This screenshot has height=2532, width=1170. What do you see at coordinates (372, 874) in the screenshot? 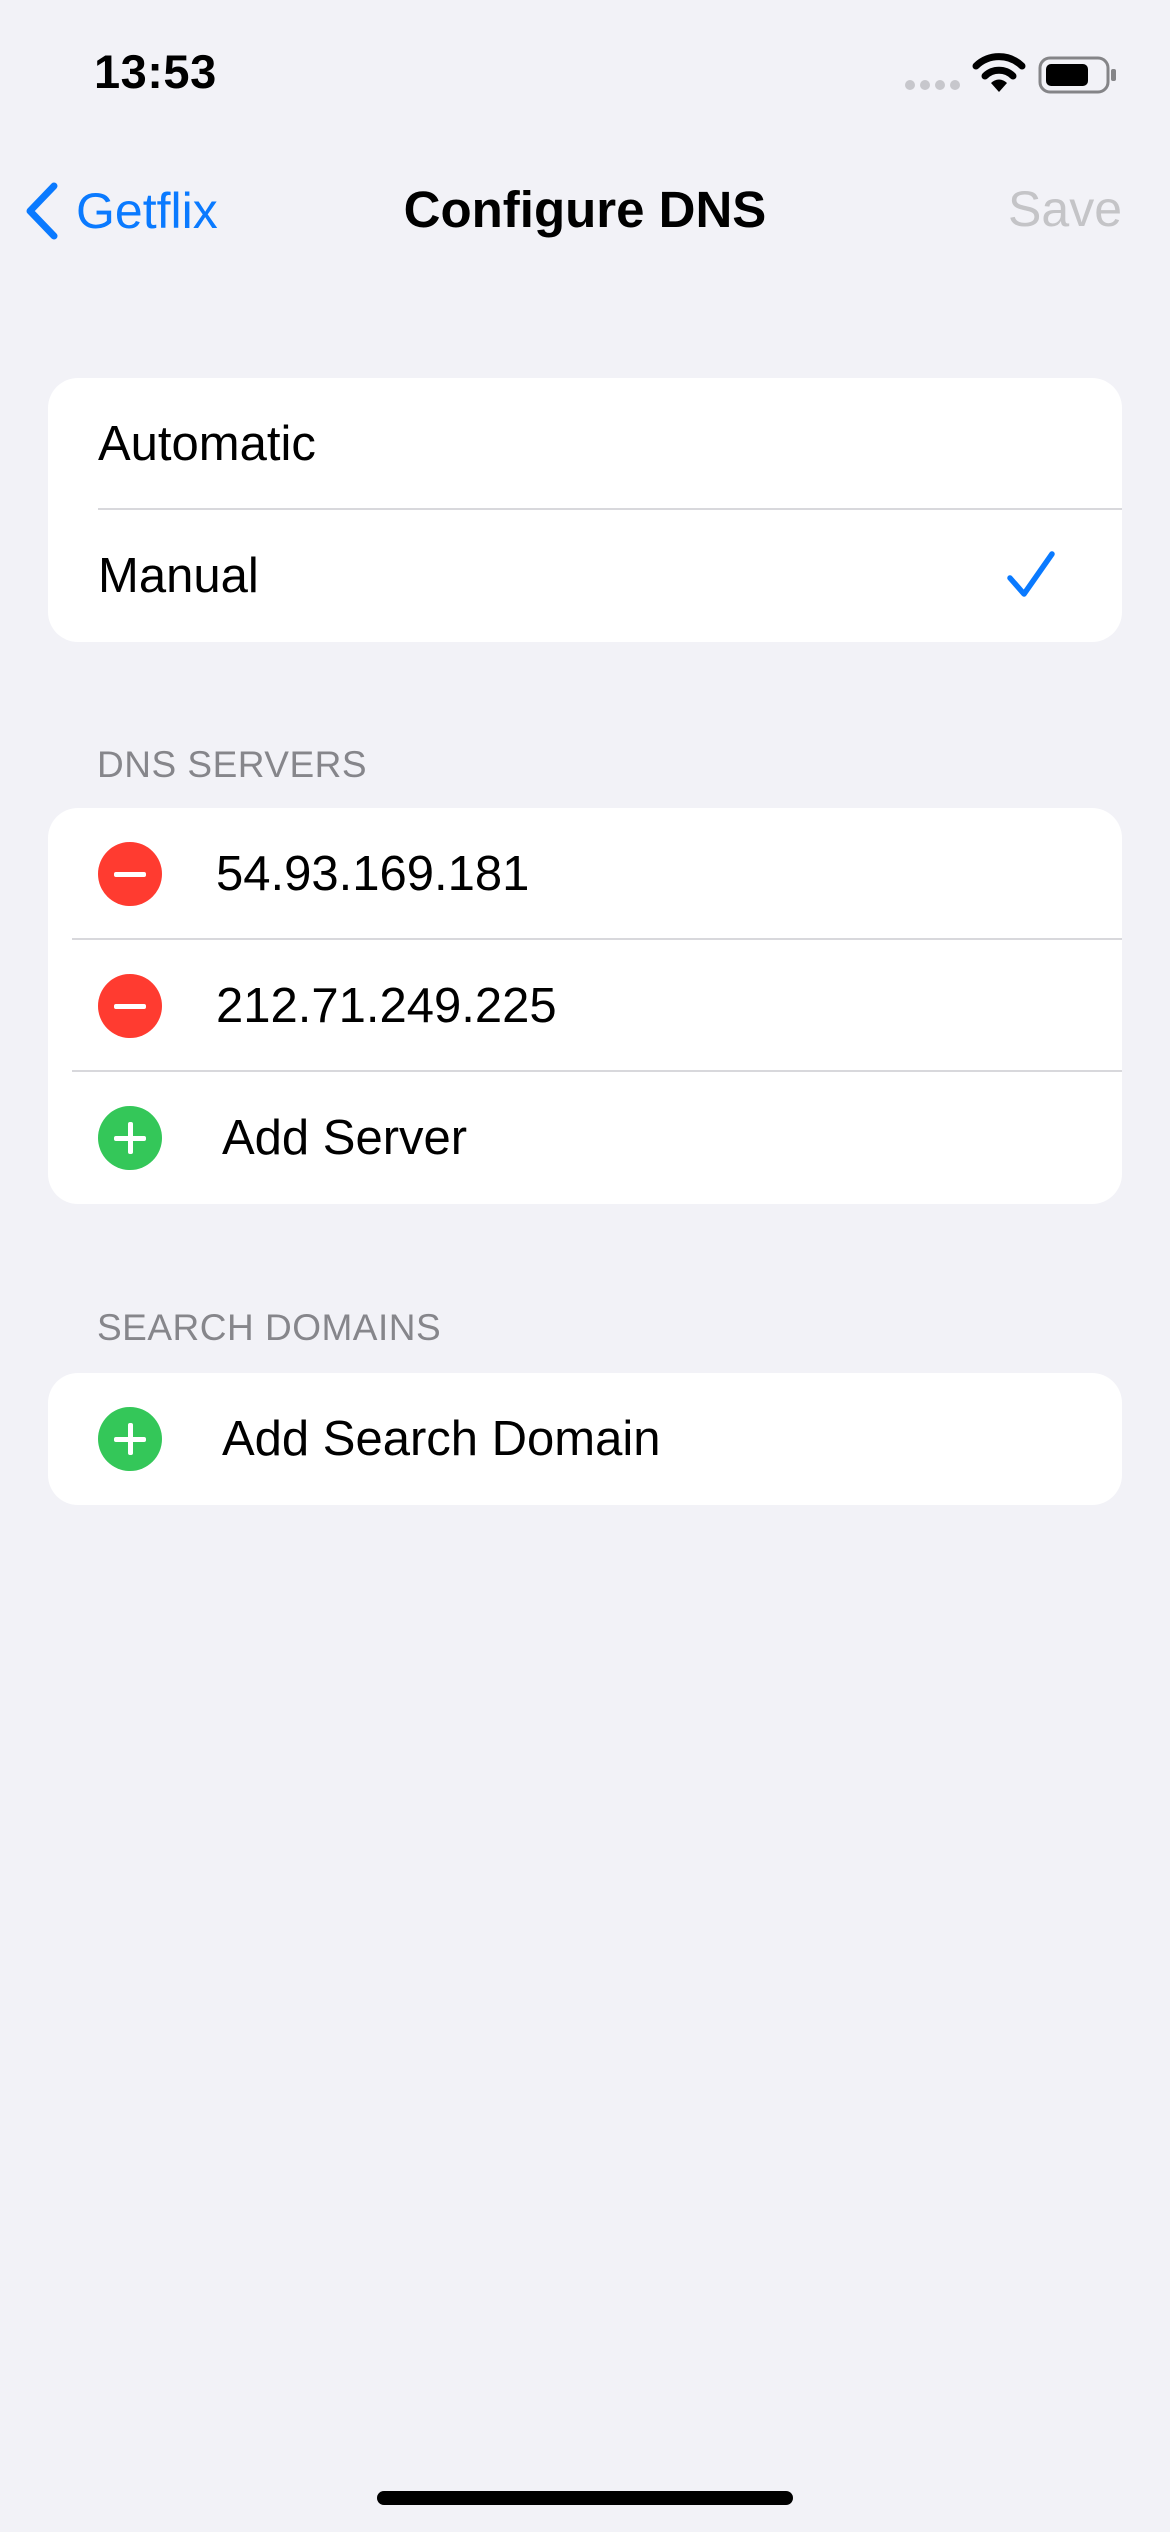
I see `dns-server-address: 54.93.169.181` at bounding box center [372, 874].